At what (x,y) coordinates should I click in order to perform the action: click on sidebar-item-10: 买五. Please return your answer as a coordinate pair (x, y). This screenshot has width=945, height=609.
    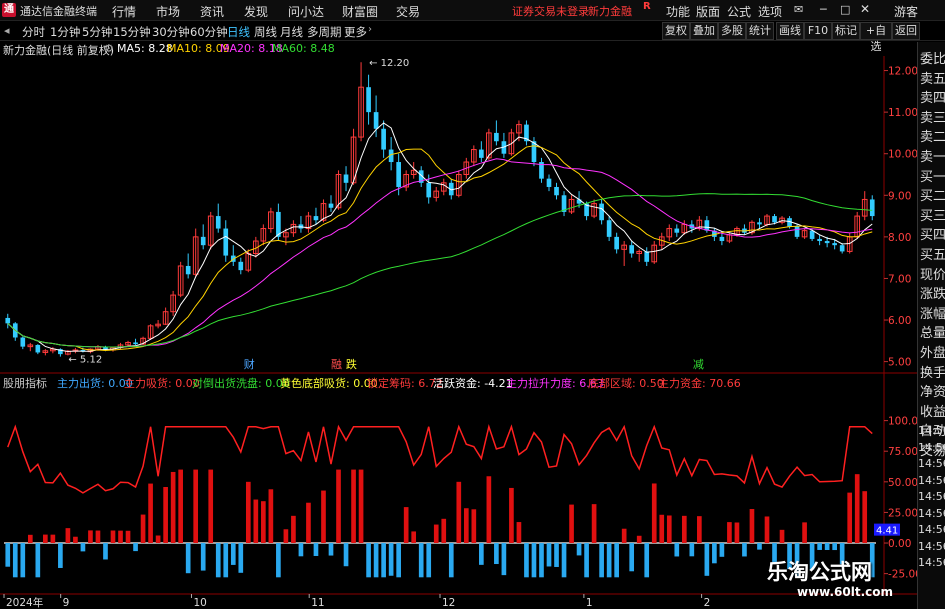
    Looking at the image, I should click on (932, 253).